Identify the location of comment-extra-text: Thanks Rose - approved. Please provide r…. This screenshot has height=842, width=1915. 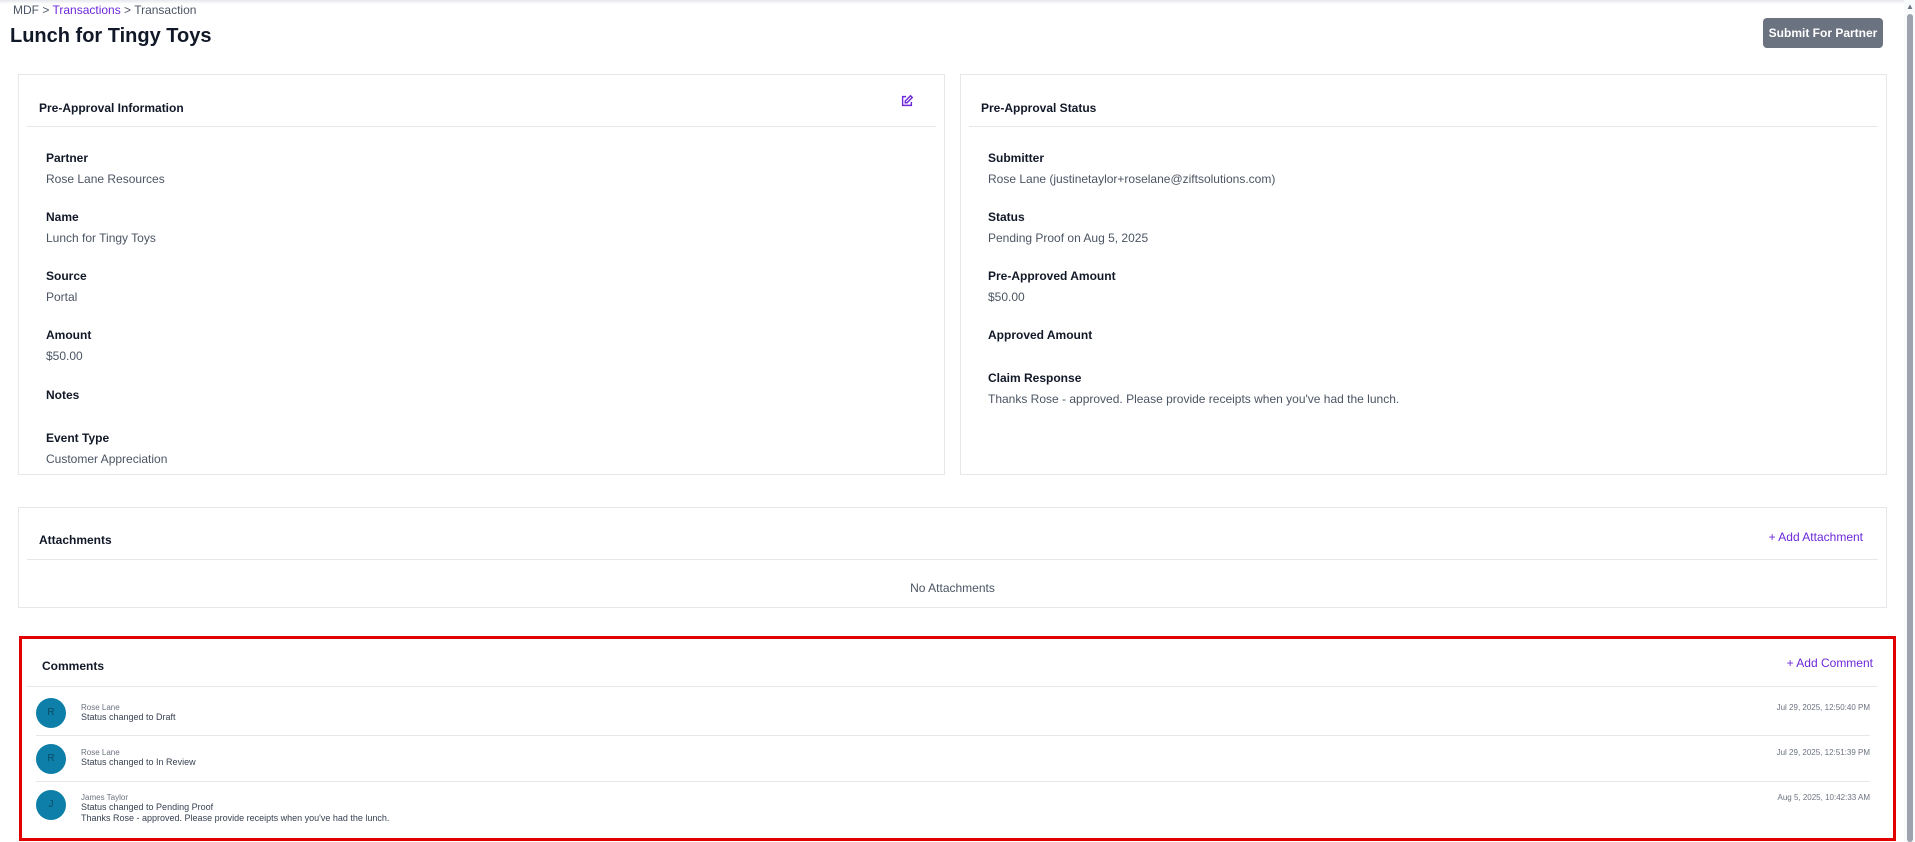
(235, 818).